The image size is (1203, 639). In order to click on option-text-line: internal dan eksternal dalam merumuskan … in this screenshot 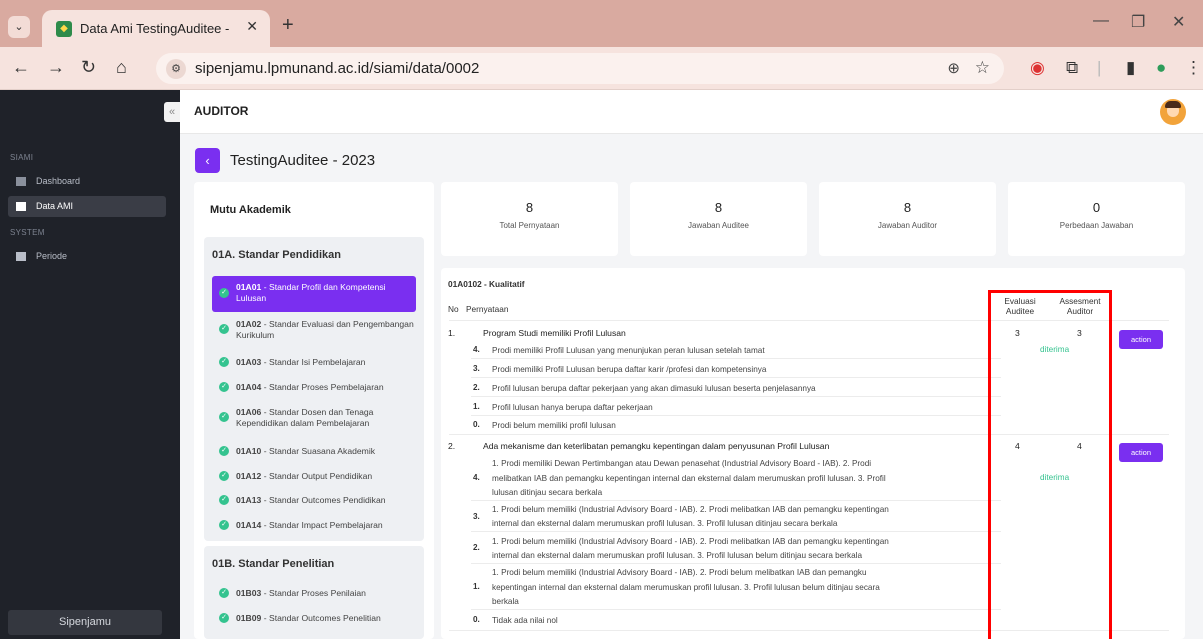, I will do `click(665, 523)`.